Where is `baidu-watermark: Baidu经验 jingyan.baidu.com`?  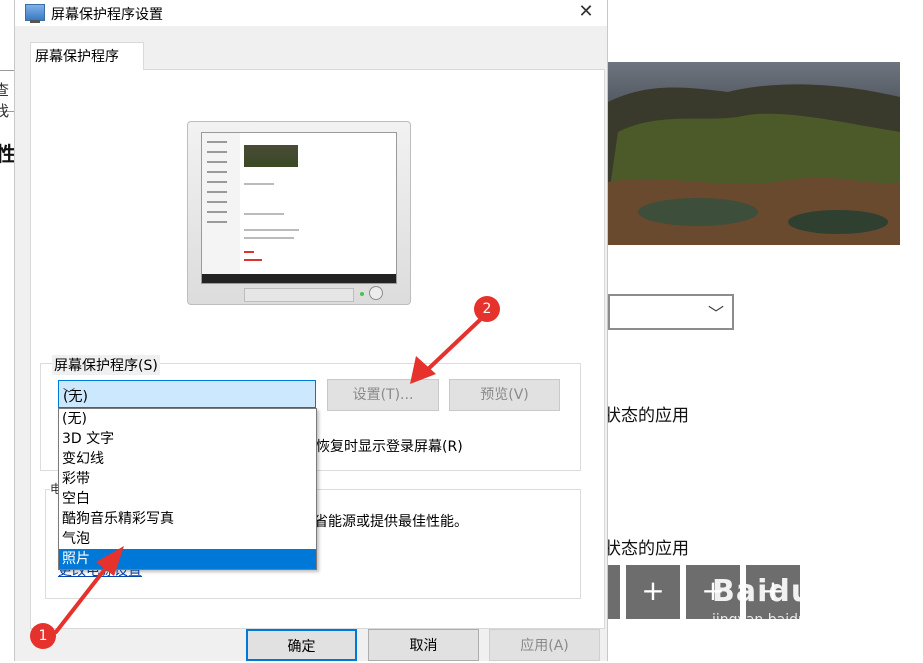
baidu-watermark: Baidu经验 jingyan.baidu.com is located at coordinates (793, 597).